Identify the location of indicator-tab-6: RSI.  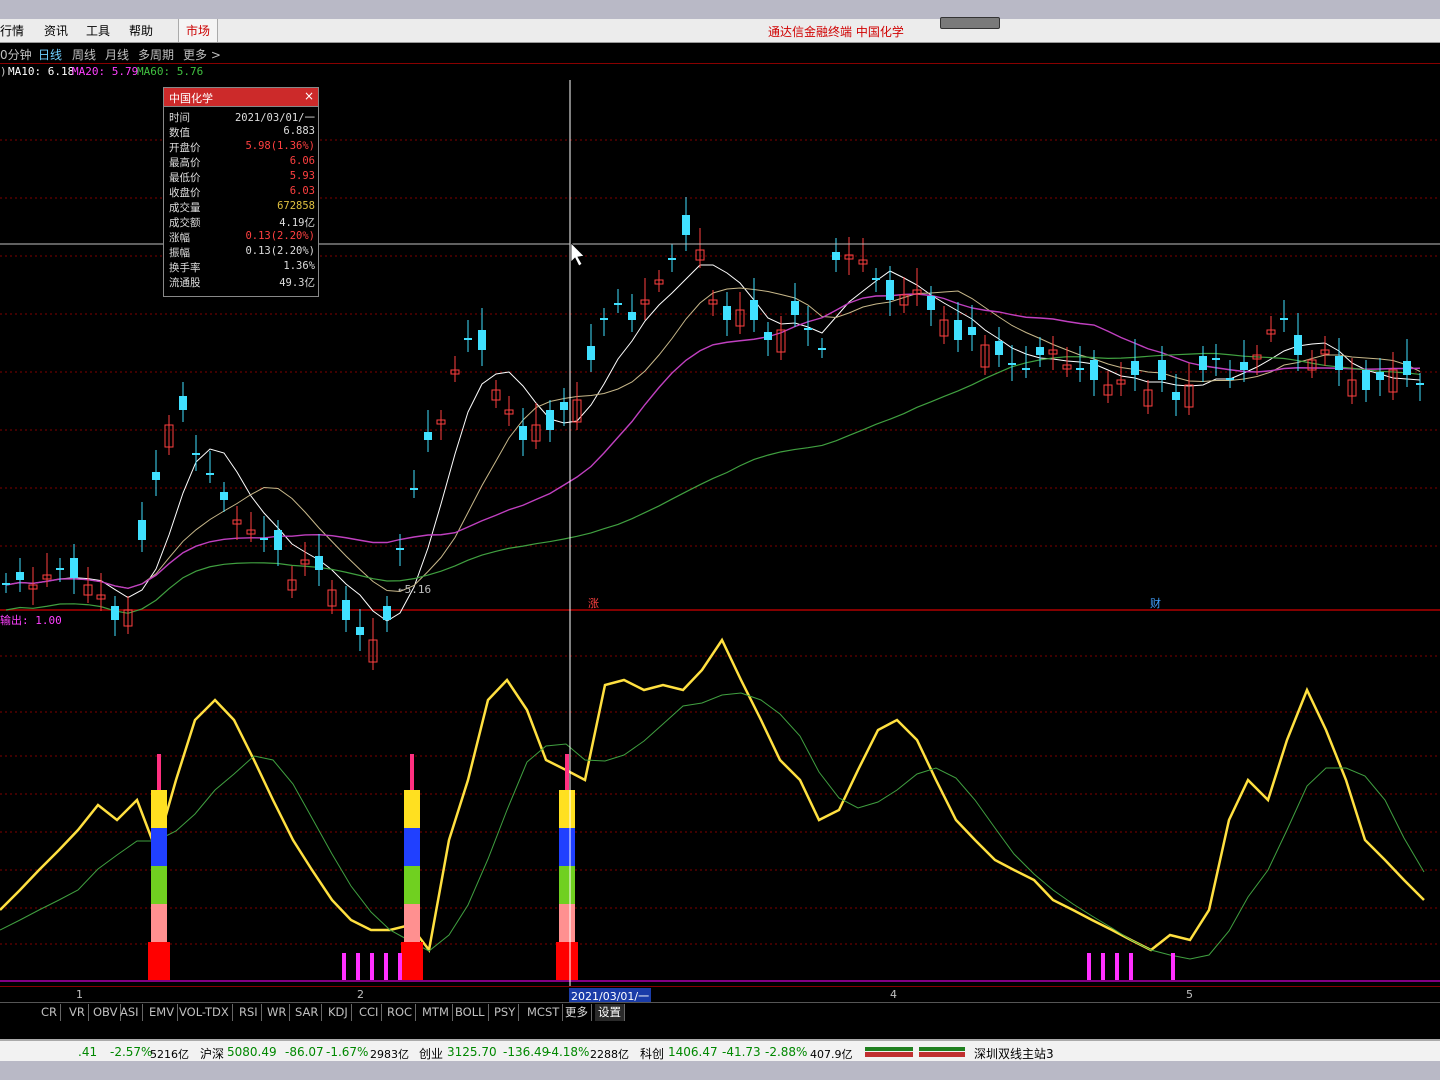
(249, 1012).